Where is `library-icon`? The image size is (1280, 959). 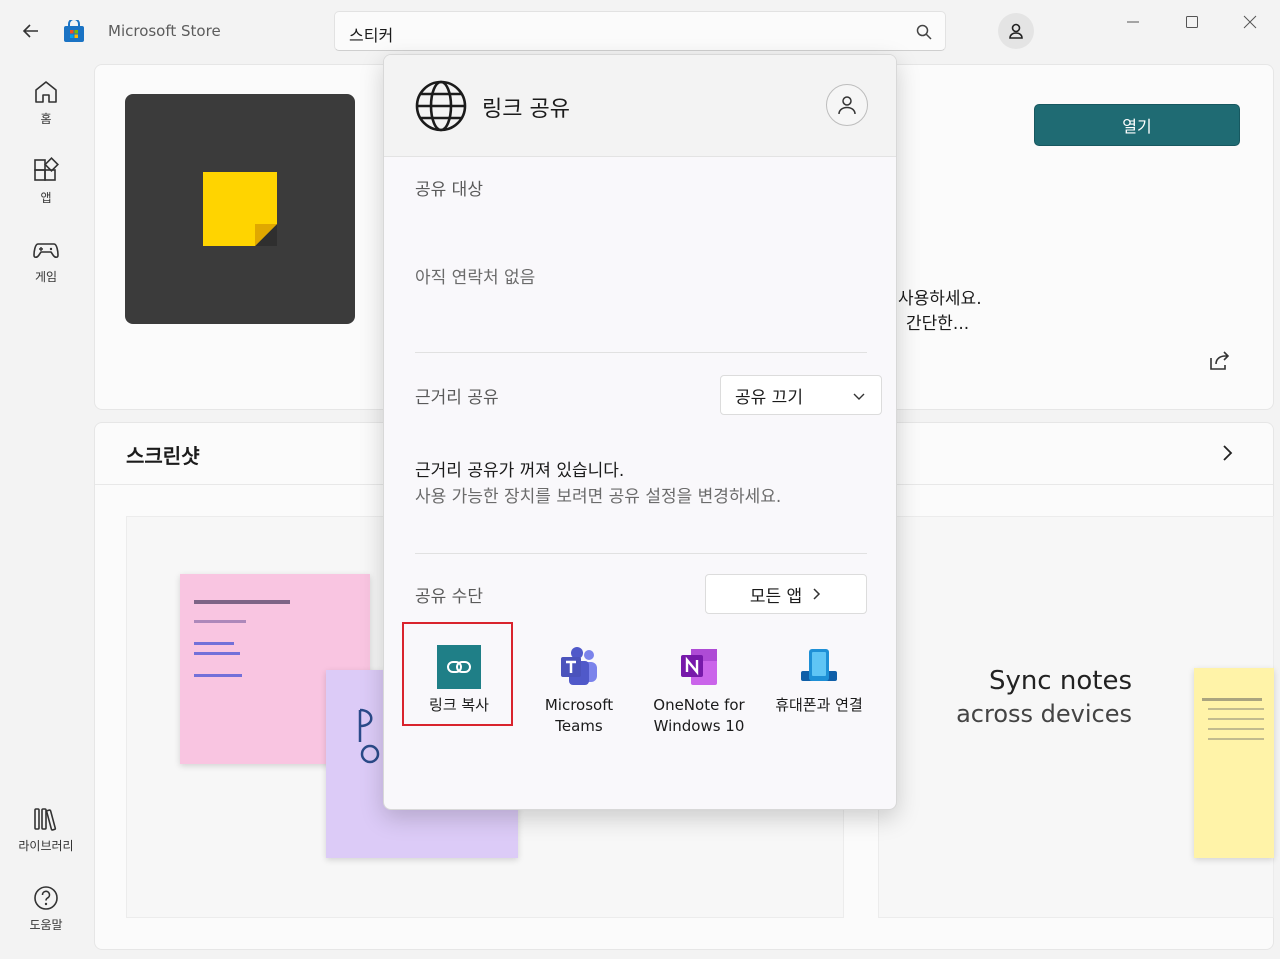 library-icon is located at coordinates (45, 819).